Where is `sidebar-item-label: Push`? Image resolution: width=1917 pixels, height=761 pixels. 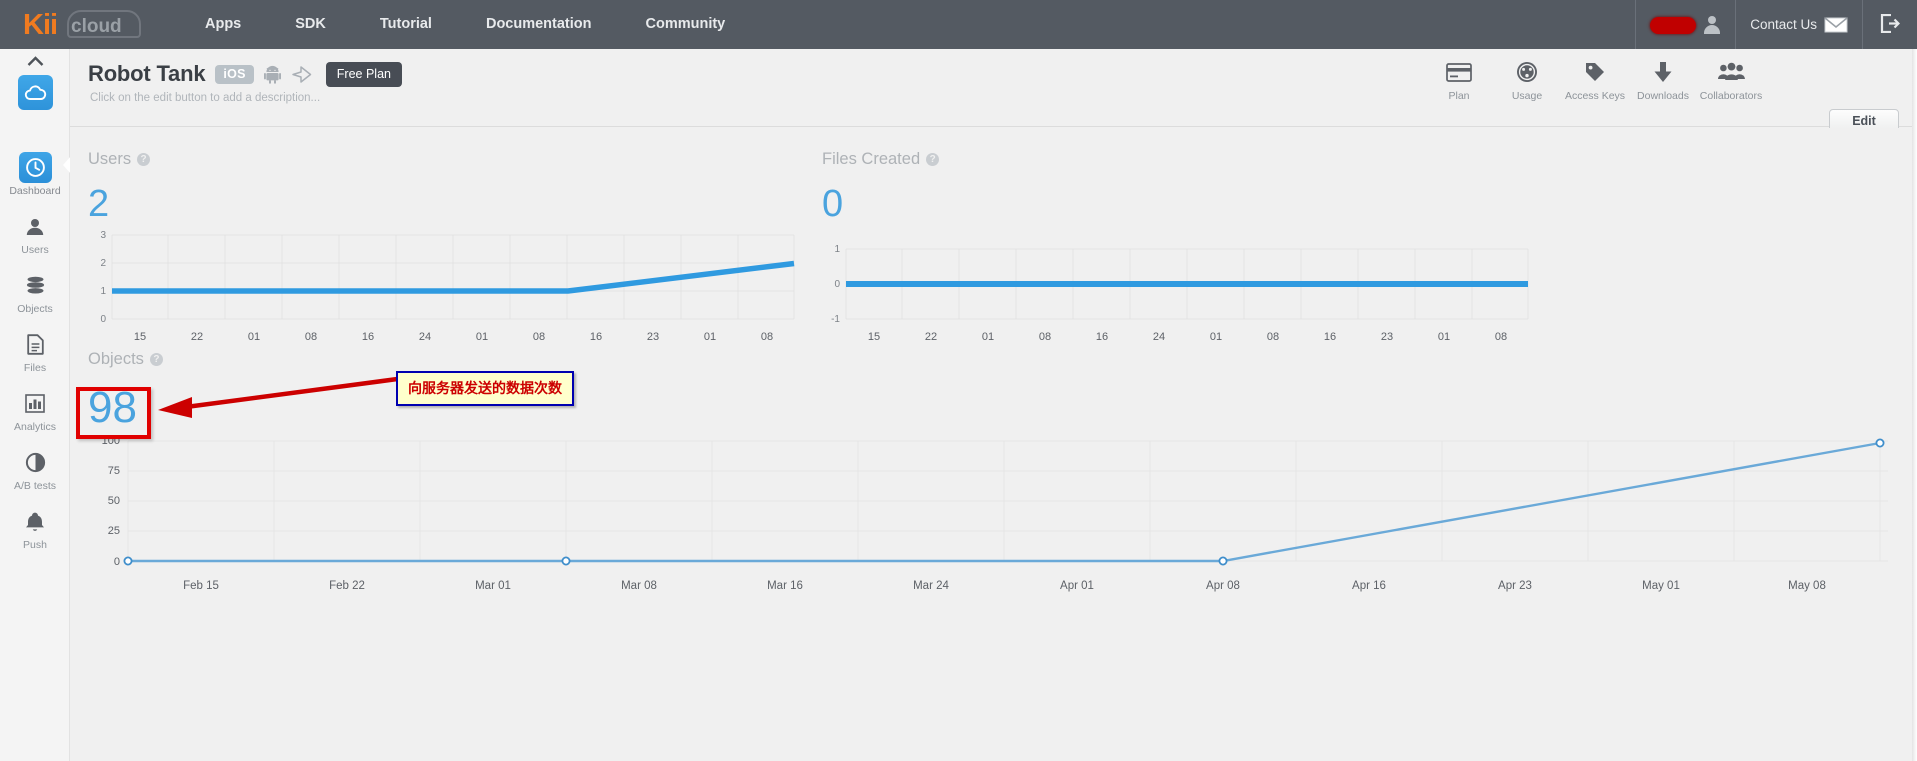 sidebar-item-label: Push is located at coordinates (35, 545).